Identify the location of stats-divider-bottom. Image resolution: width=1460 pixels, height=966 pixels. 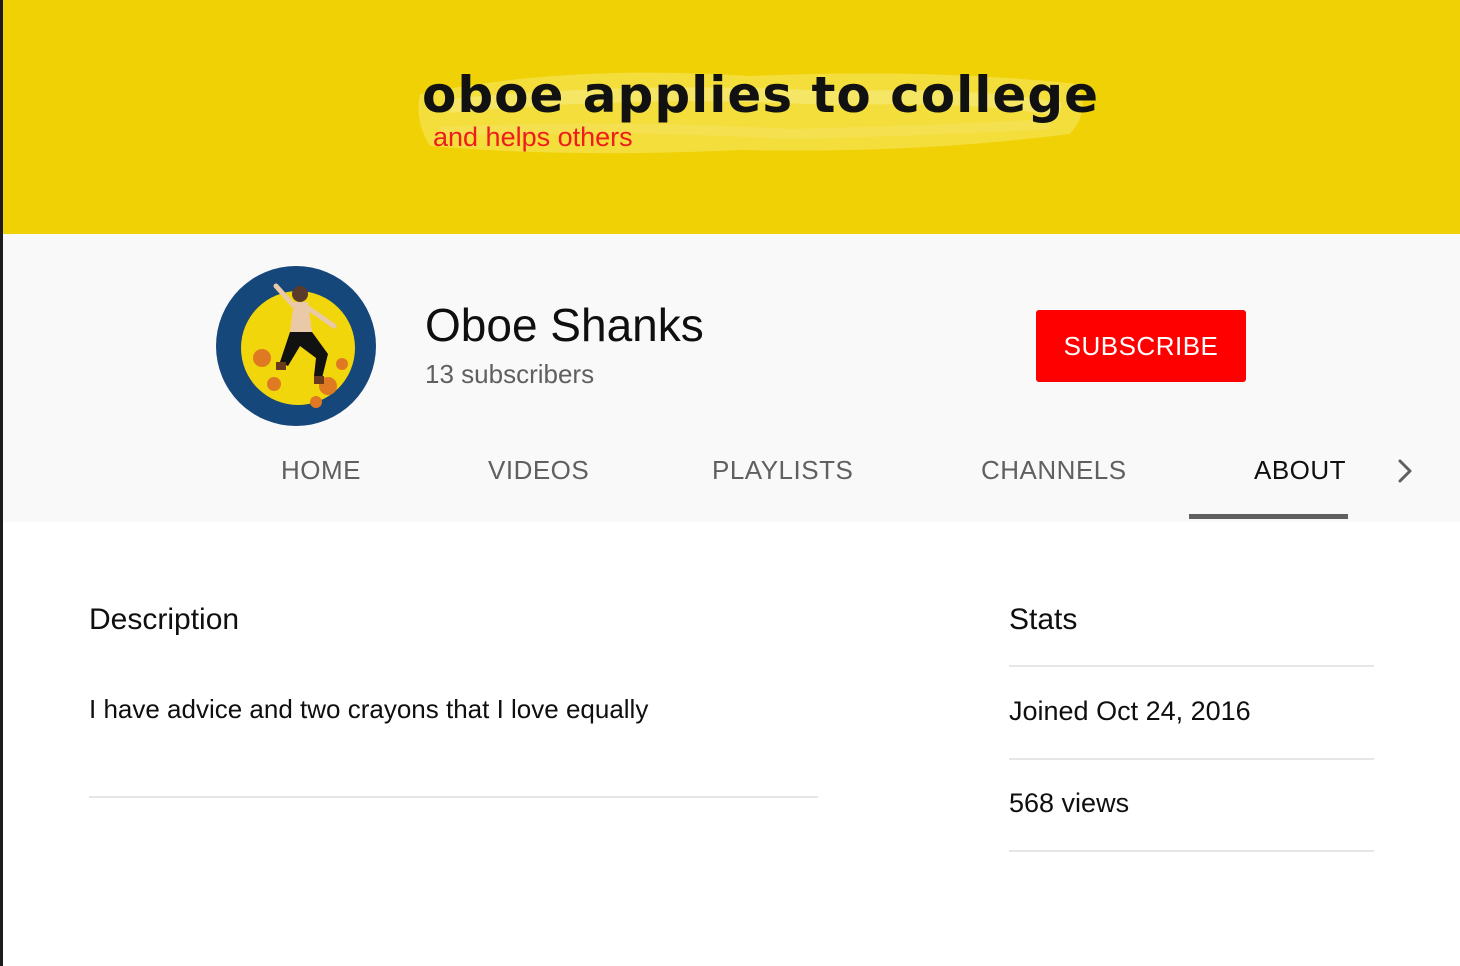
(1191, 851).